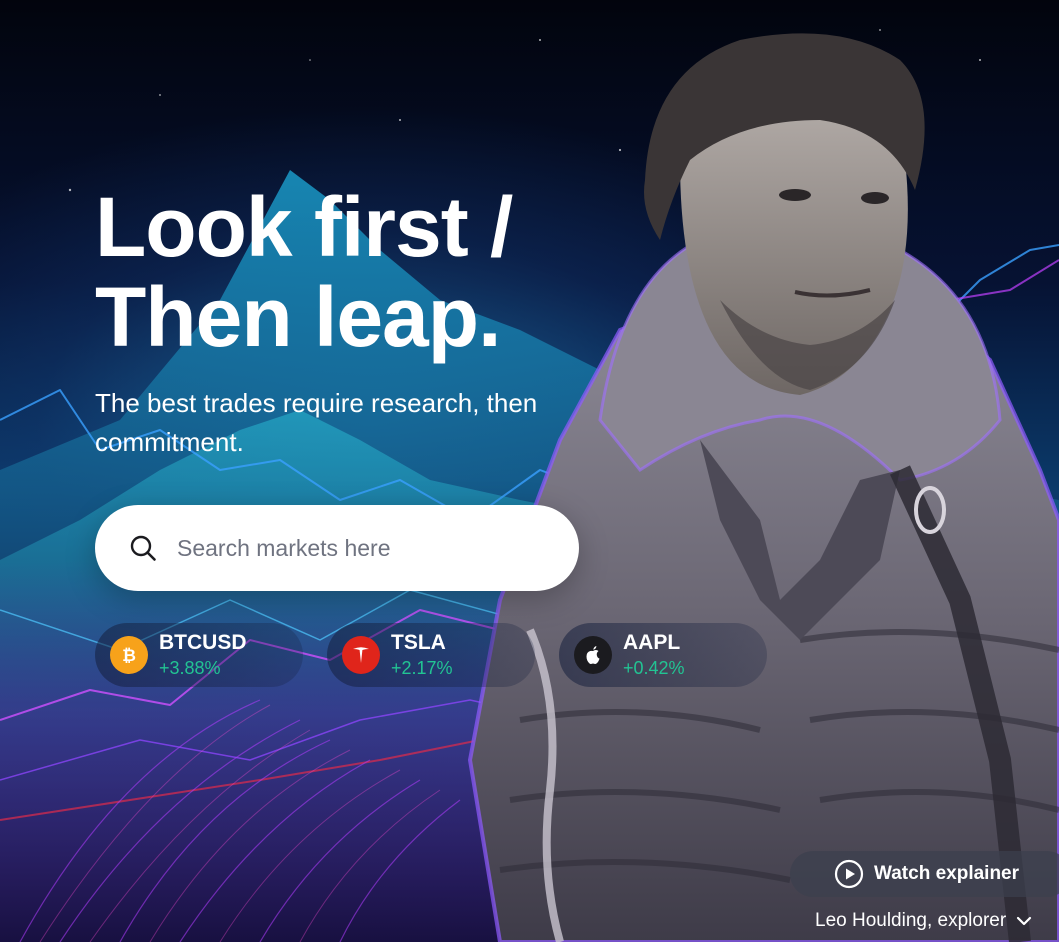  Describe the element at coordinates (298, 317) in the screenshot. I see `headline-line-2: Then leap.` at that location.